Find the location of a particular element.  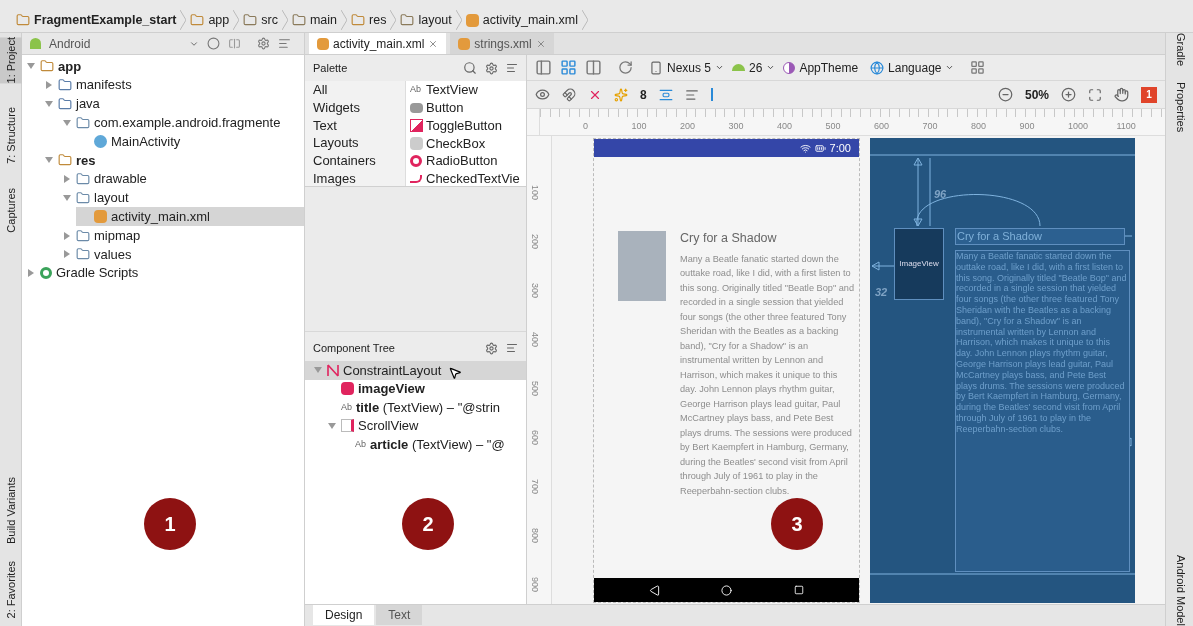

tool-window-tab: 7: Structure is located at coordinates (11, 136).